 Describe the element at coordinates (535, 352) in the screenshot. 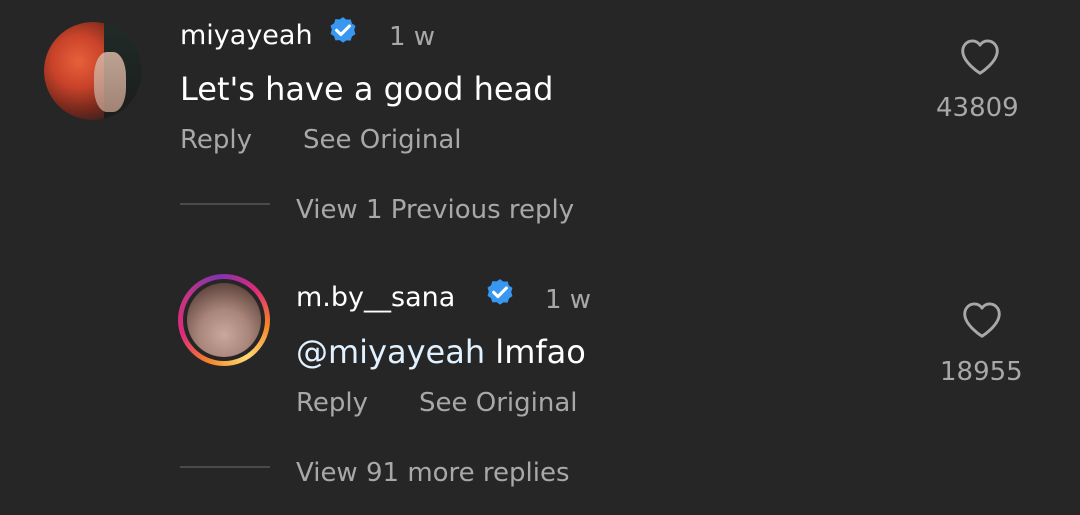

I see `reply-text-body: lmfao` at that location.